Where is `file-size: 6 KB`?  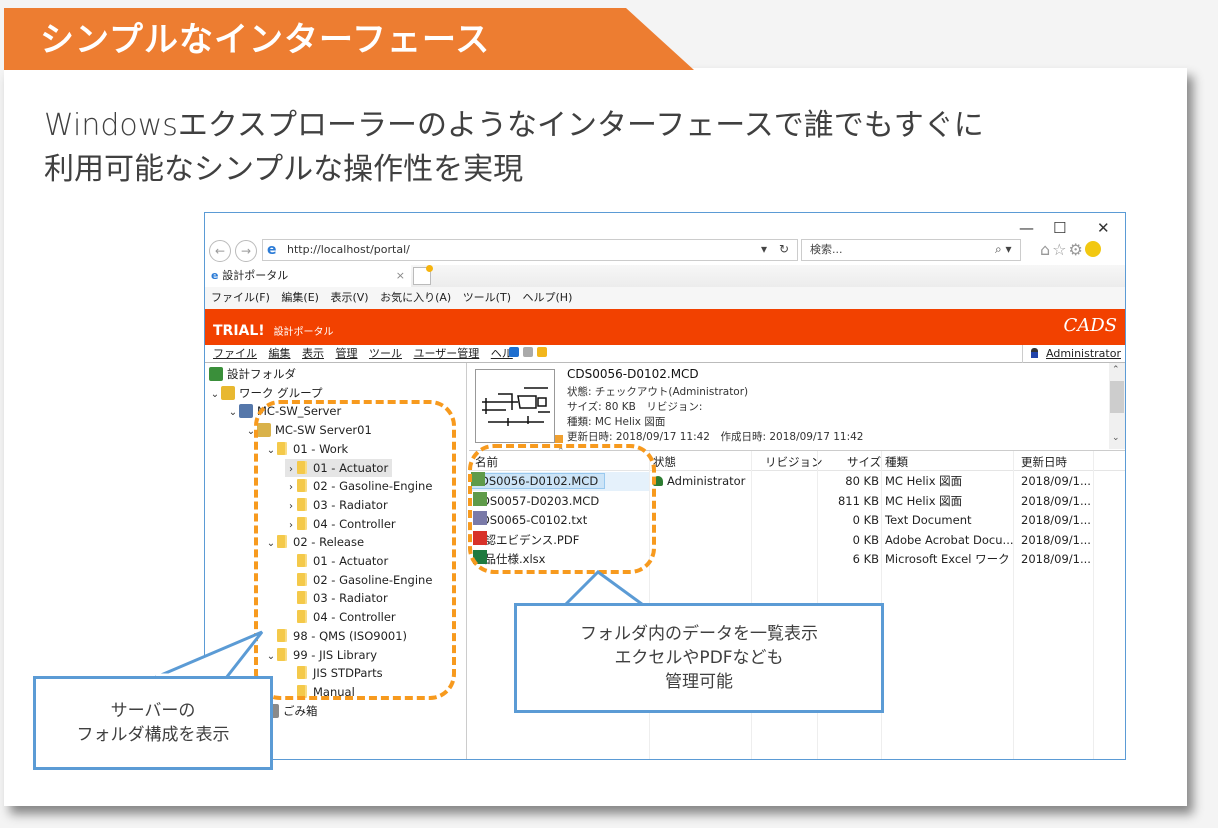 file-size: 6 KB is located at coordinates (865, 559).